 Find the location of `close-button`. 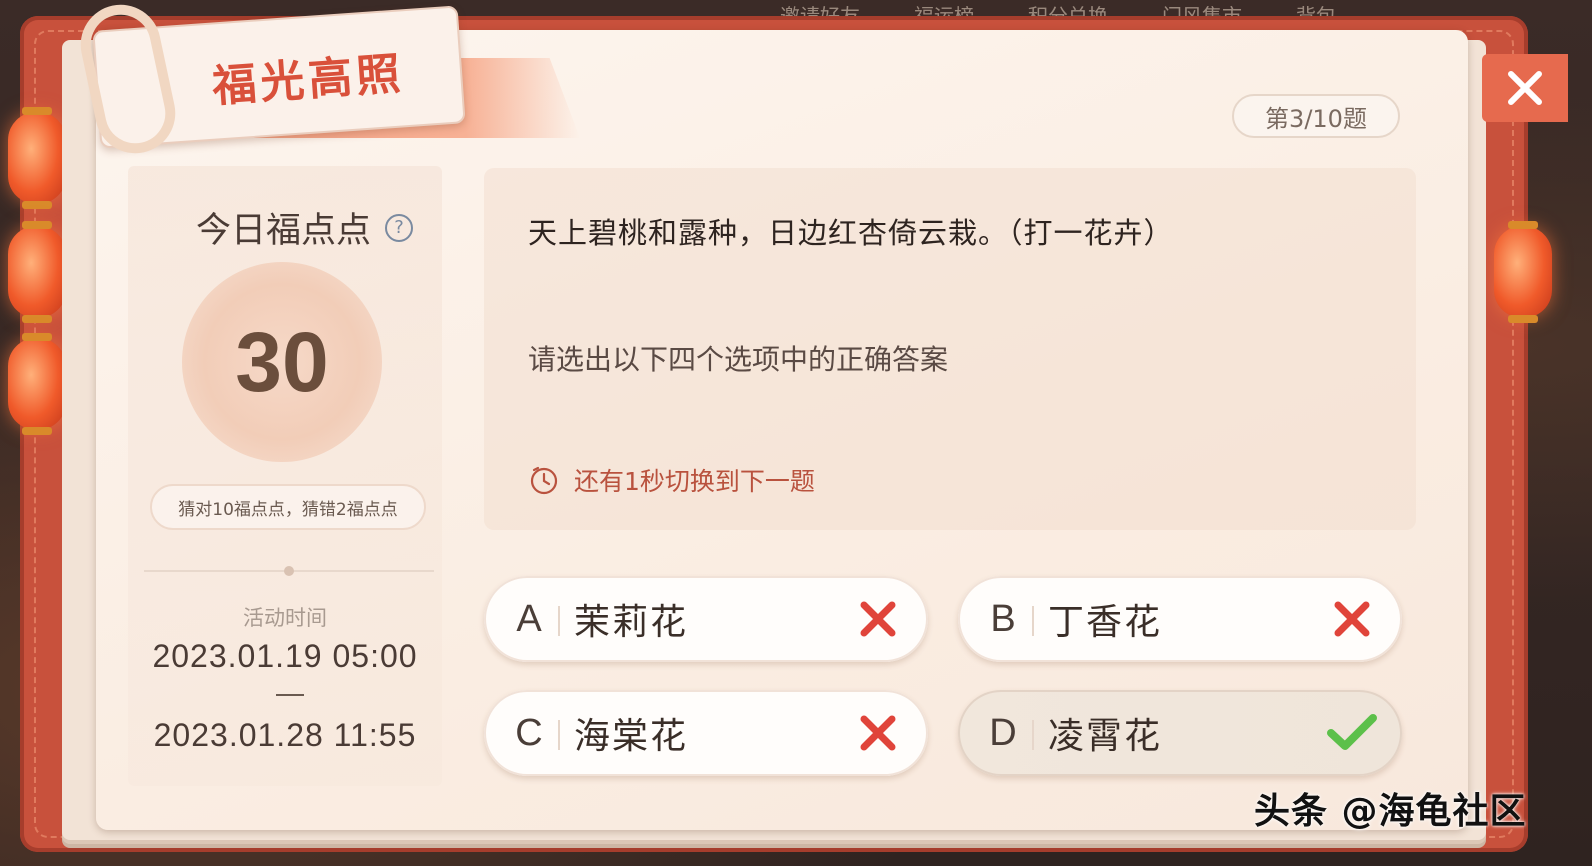

close-button is located at coordinates (1525, 88).